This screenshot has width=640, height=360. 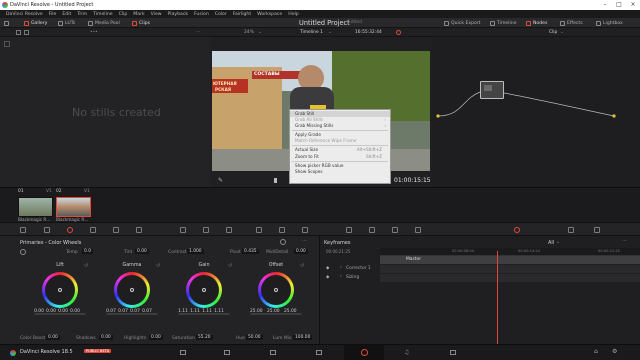 What do you see at coordinates (273, 352) in the screenshot?
I see `edit-page-icon` at bounding box center [273, 352].